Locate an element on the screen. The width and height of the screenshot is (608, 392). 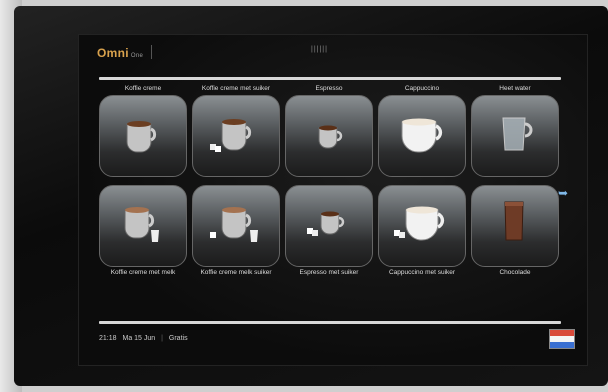
koffie-creme-melk-suiker-button is located at coordinates (236, 226).